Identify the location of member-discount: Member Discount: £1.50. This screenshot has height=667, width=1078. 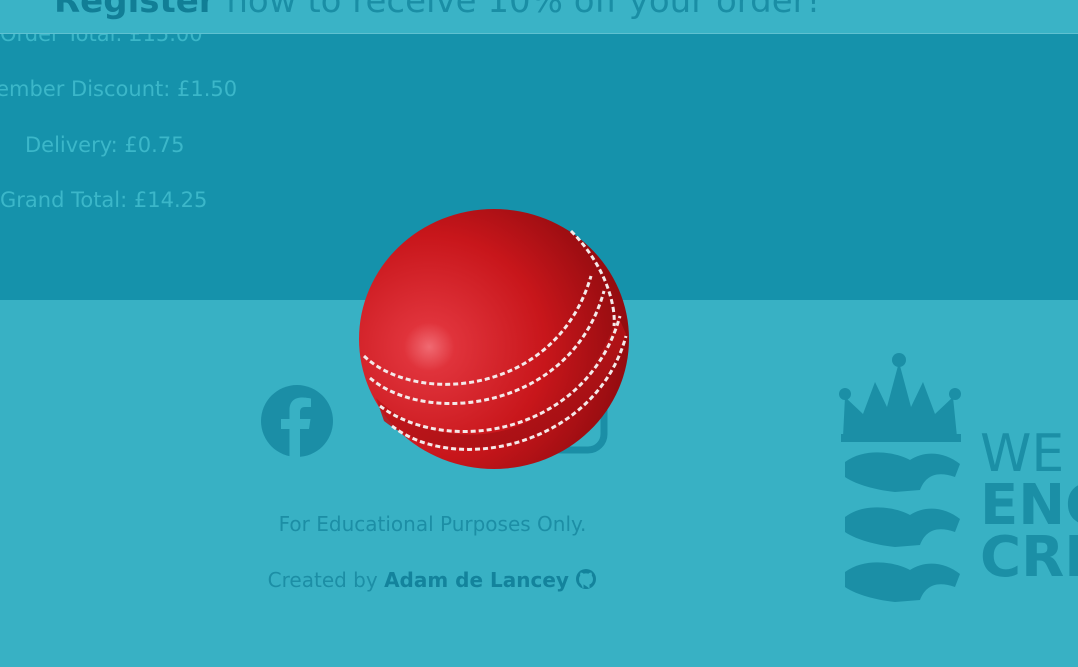
(119, 89).